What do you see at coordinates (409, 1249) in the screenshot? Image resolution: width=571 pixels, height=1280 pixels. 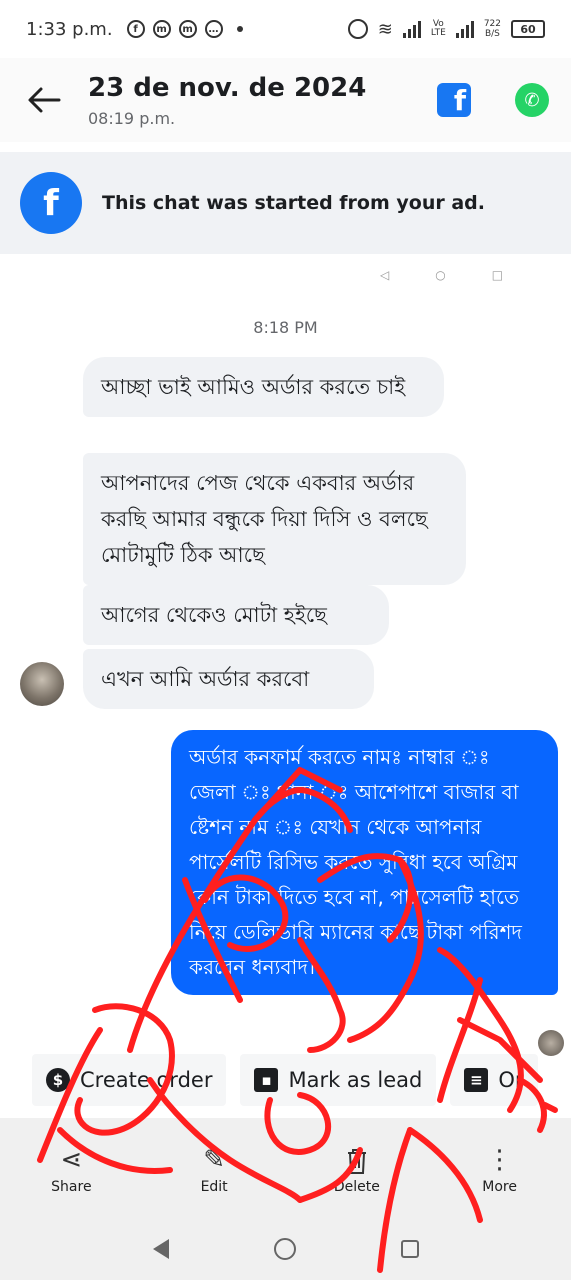 I see `nav-recent-icon` at bounding box center [409, 1249].